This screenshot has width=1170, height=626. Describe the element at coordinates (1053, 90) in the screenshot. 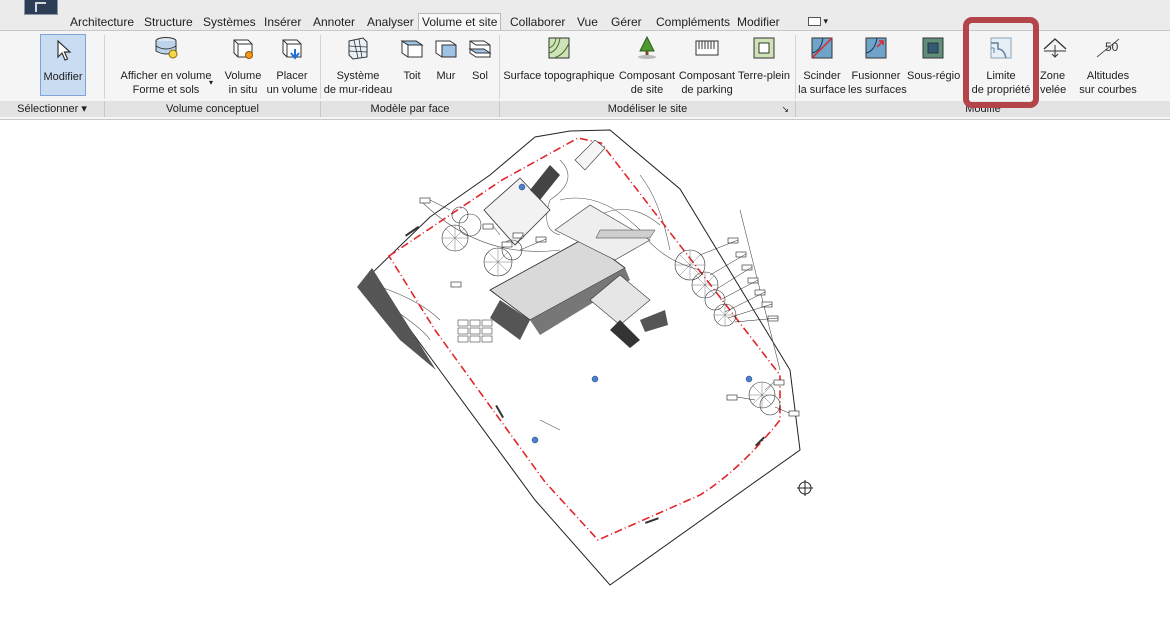

I see `zone-nivelee-line2: velée` at that location.